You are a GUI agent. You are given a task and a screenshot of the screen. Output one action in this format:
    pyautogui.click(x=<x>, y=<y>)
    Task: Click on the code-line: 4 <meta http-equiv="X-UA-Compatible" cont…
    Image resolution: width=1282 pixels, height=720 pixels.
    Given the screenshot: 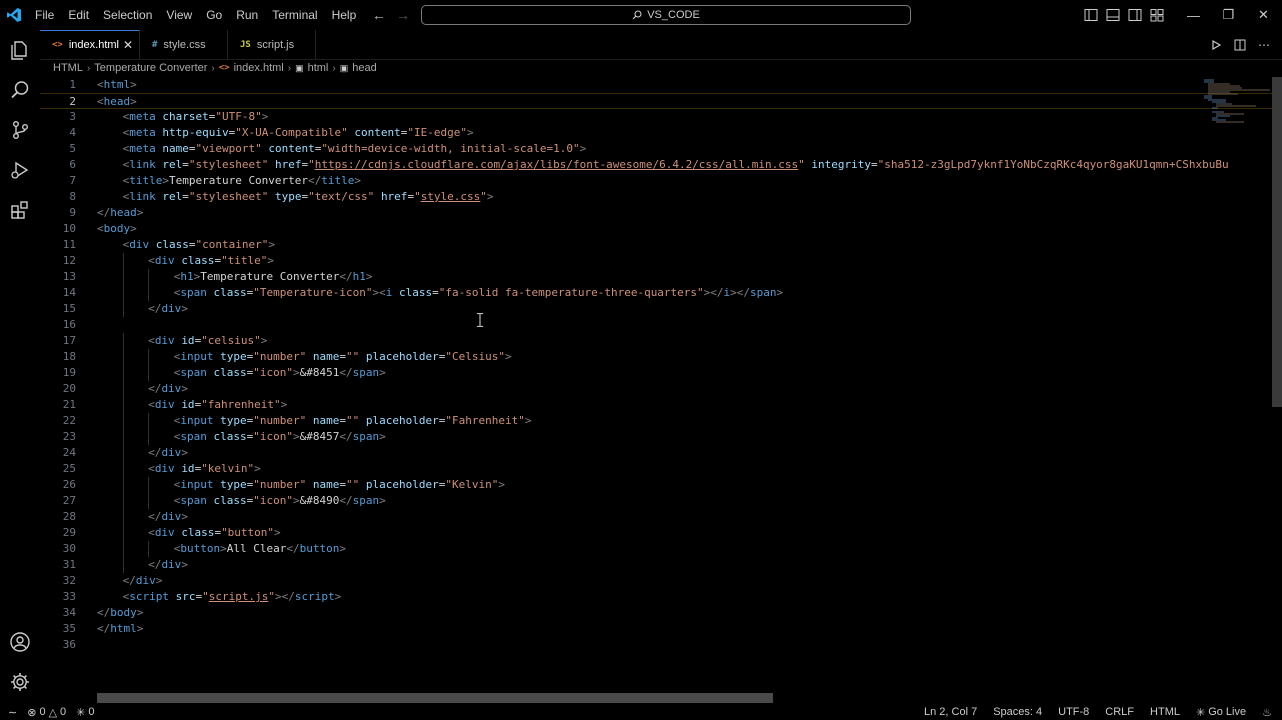 What is the action you would take?
    pyautogui.click(x=656, y=133)
    